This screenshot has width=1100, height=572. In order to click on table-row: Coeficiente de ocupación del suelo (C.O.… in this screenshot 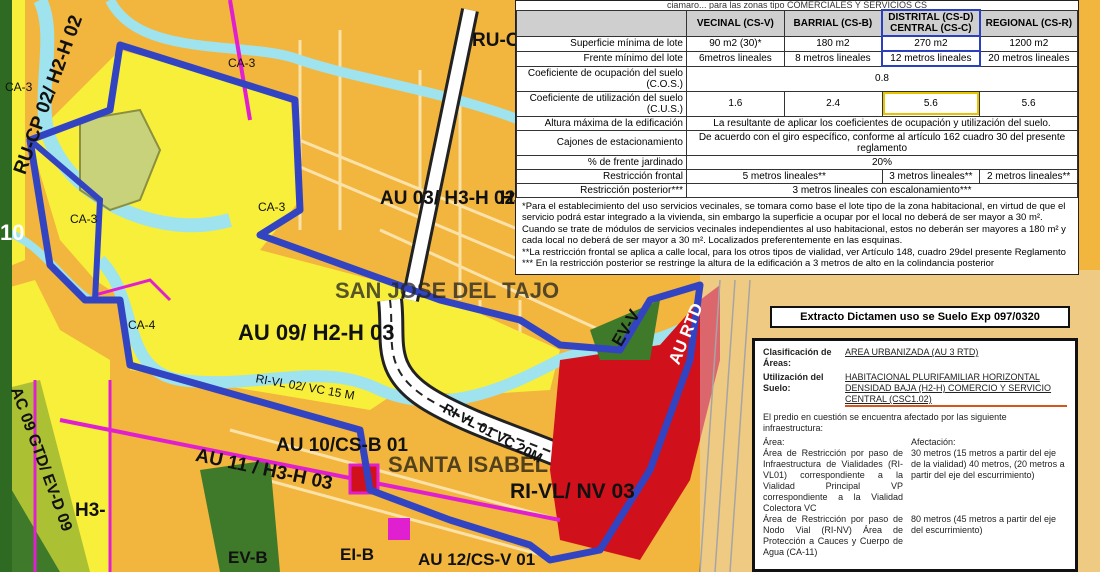, I will do `click(797, 78)`.